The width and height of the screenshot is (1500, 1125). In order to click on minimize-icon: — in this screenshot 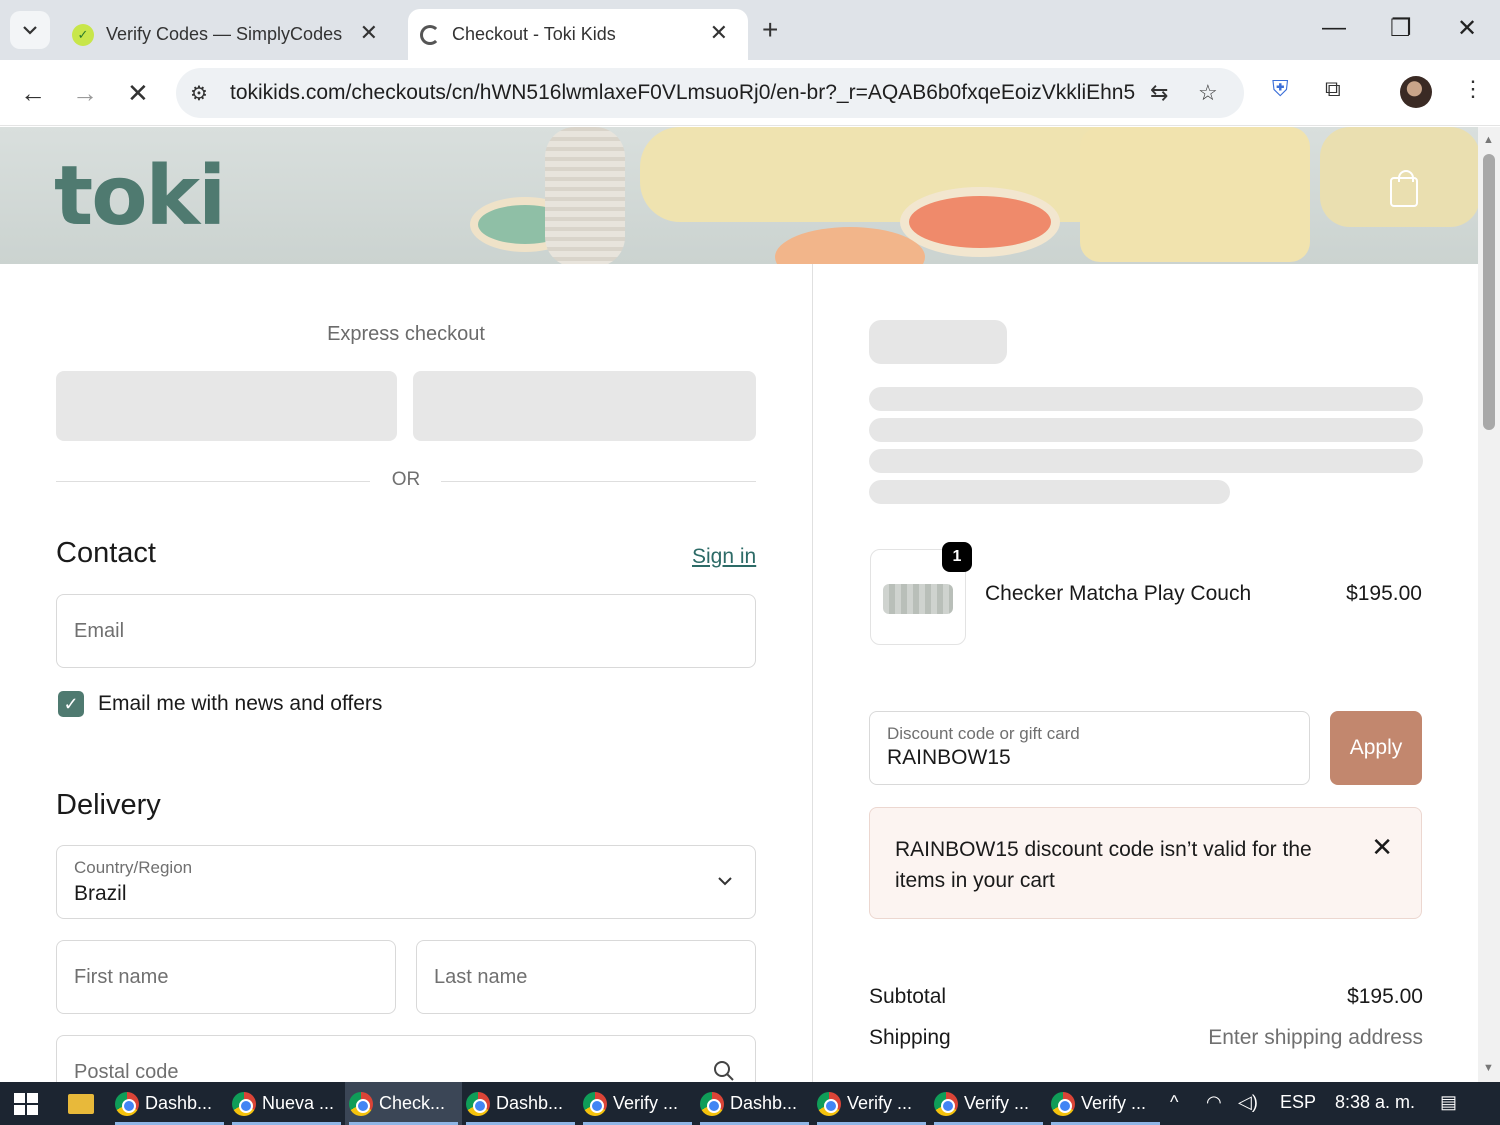, I will do `click(1334, 28)`.